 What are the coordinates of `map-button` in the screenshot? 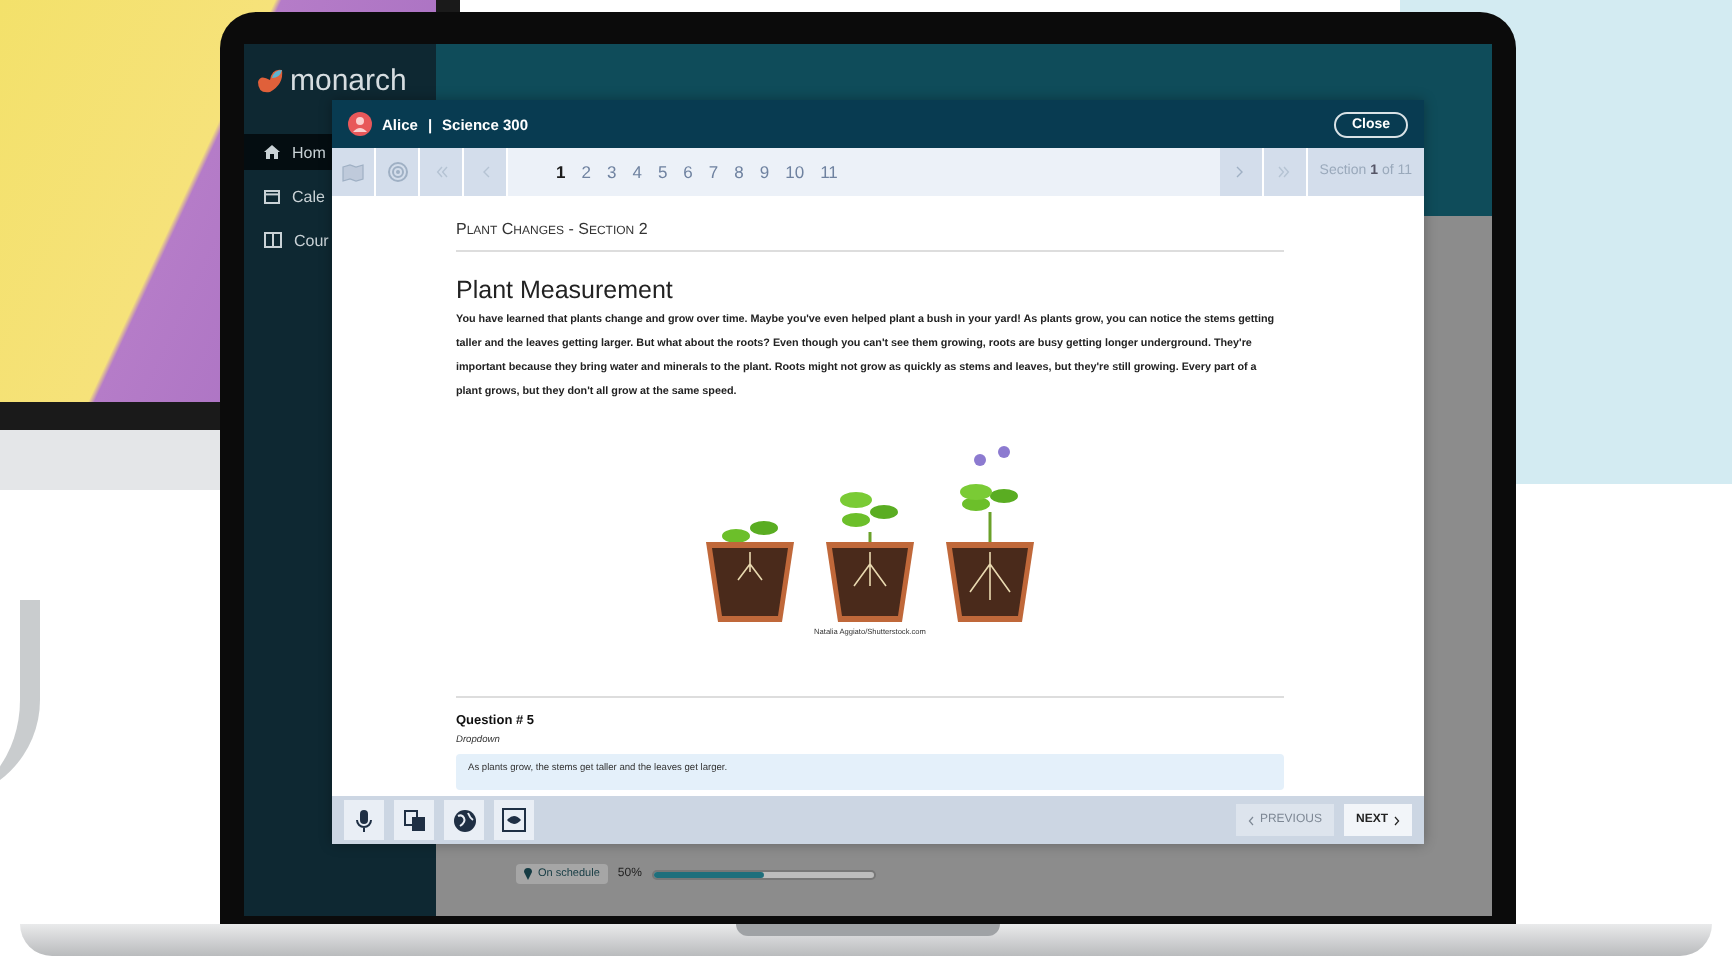 It's located at (354, 172).